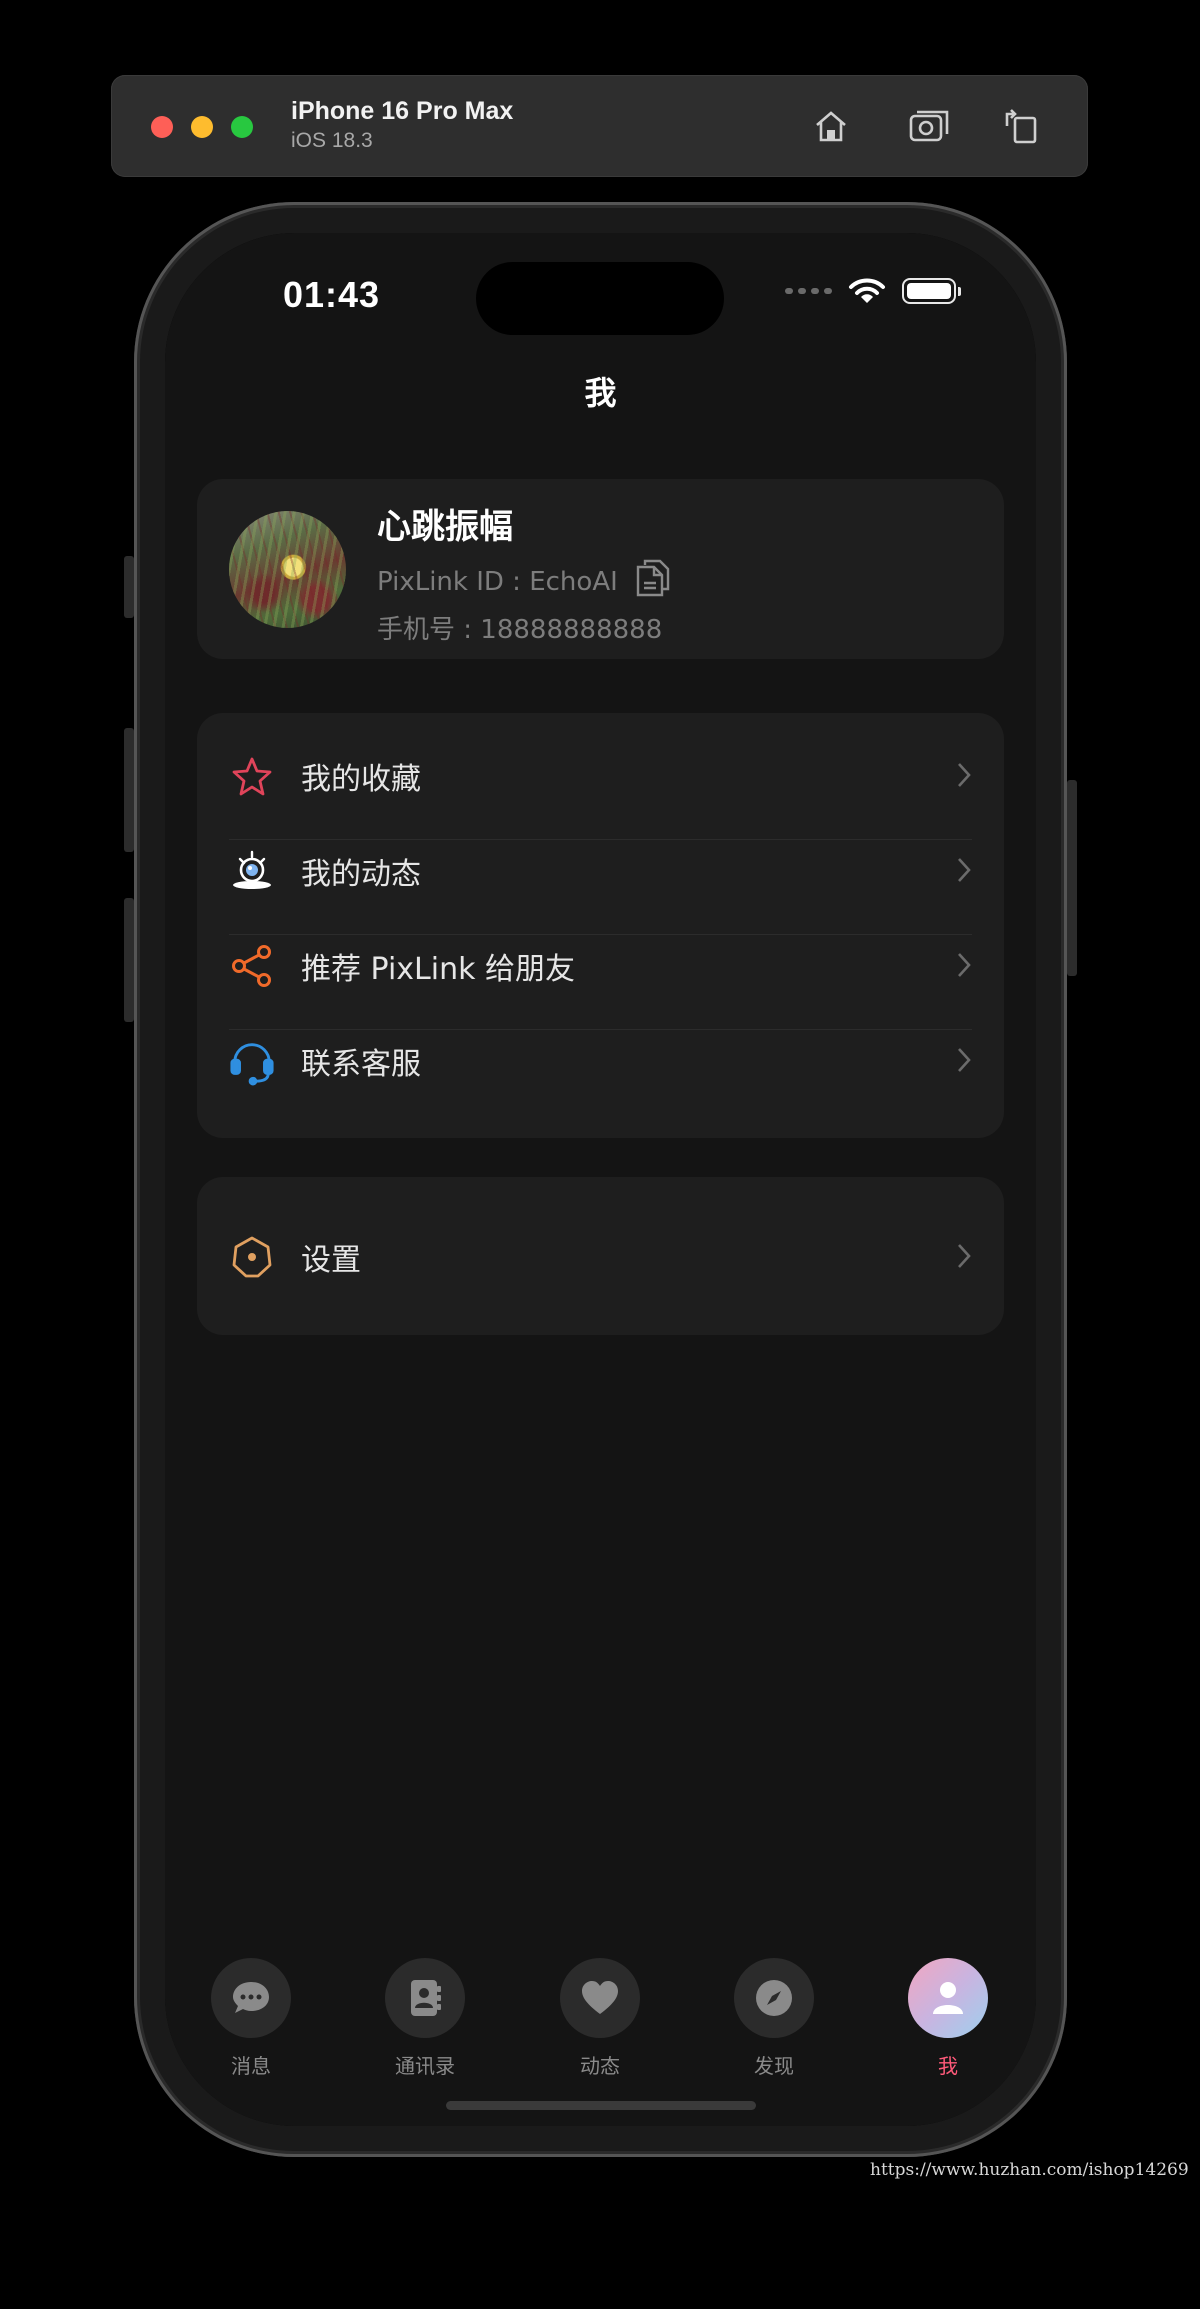 The image size is (1200, 2309). I want to click on menu-item-support: 联系客服, so click(600, 1060).